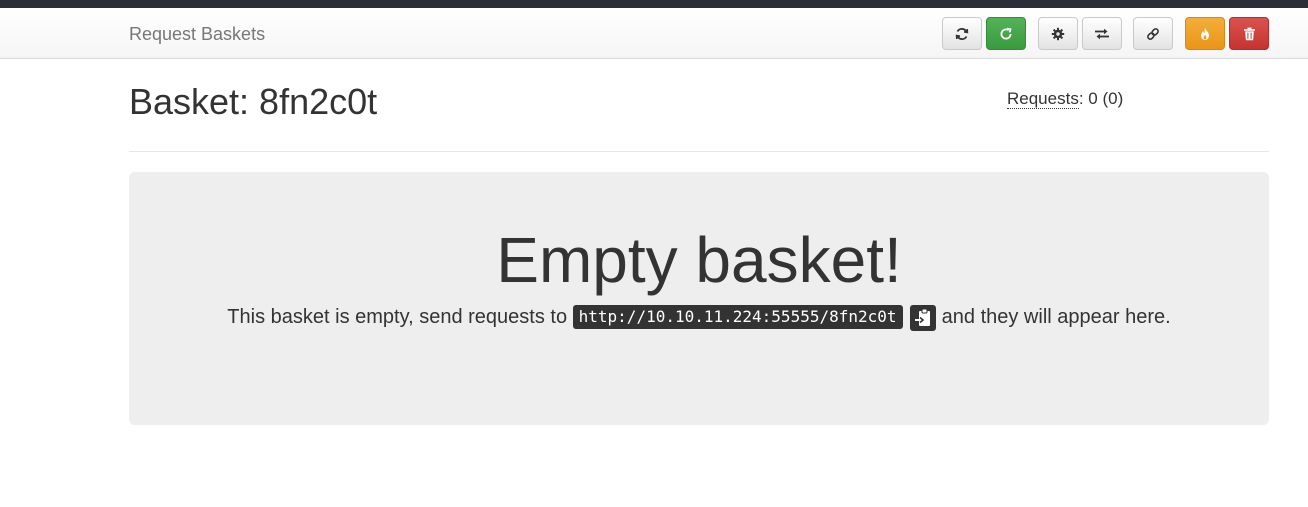 Image resolution: width=1308 pixels, height=507 pixels. I want to click on window-top-strip, so click(654, 4).